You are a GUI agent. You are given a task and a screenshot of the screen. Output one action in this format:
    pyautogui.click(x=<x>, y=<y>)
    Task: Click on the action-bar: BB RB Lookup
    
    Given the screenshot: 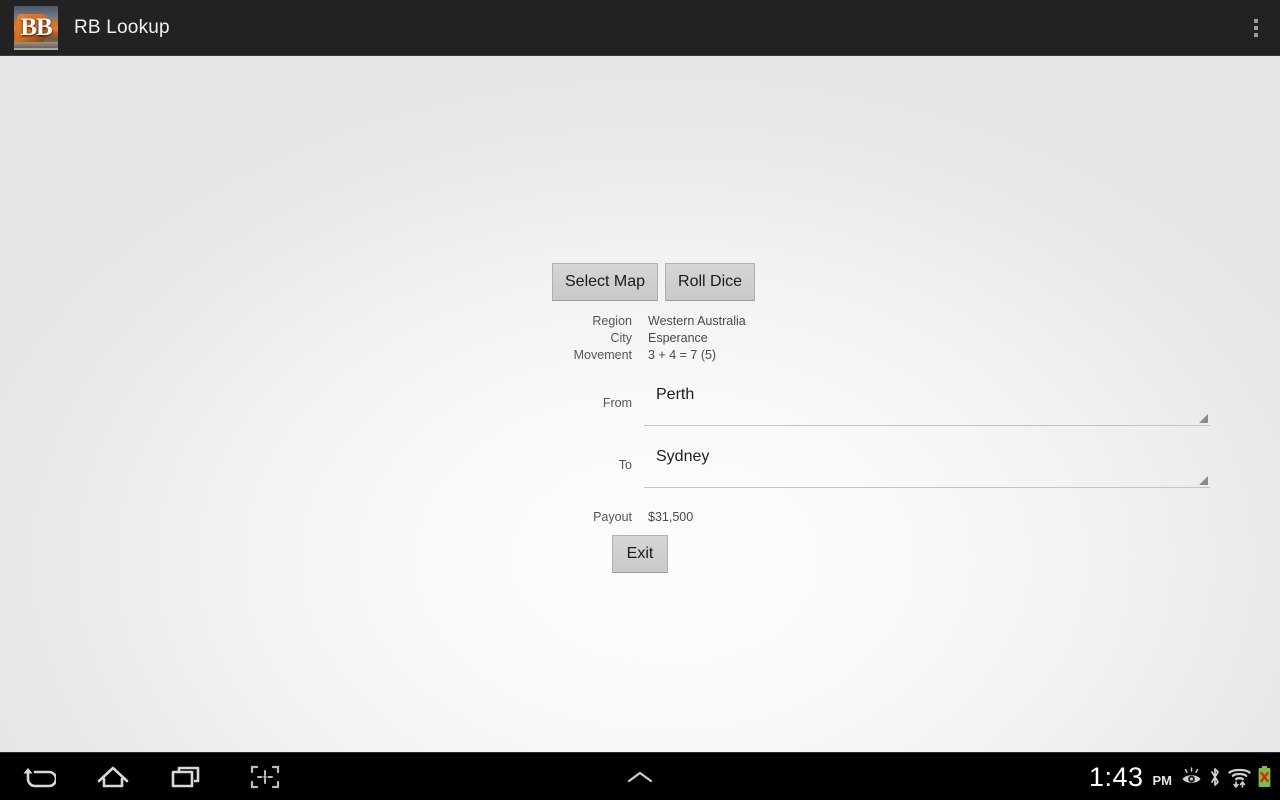 What is the action you would take?
    pyautogui.click(x=640, y=28)
    